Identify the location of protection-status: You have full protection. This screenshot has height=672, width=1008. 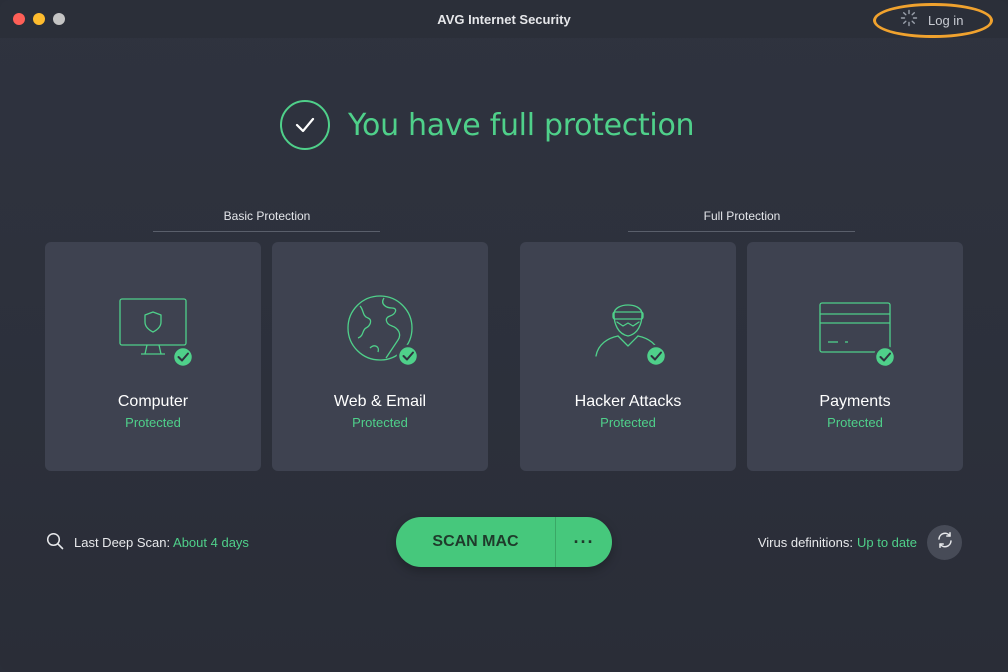
(487, 125).